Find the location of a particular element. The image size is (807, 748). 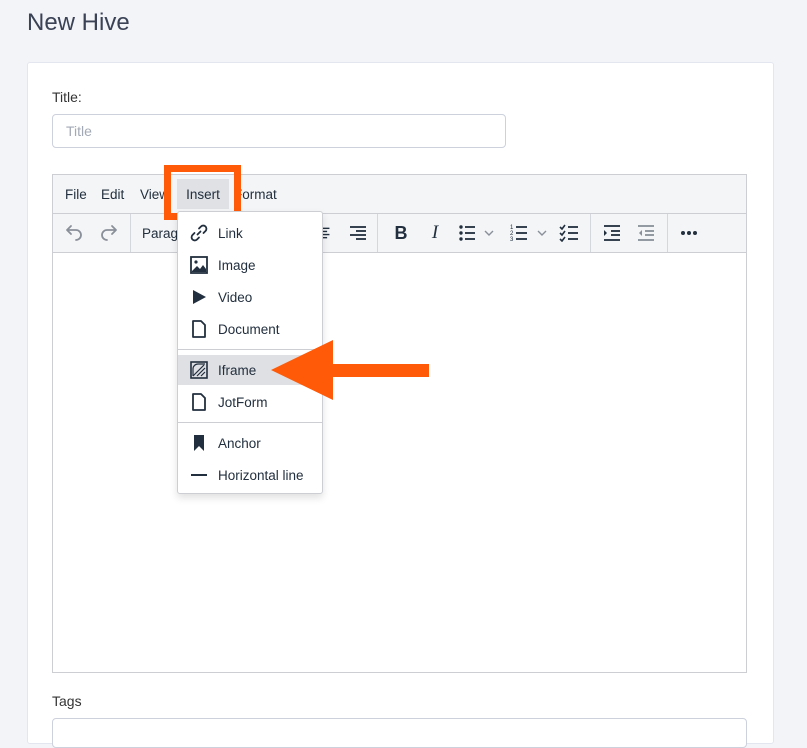

redo-icon is located at coordinates (109, 233).